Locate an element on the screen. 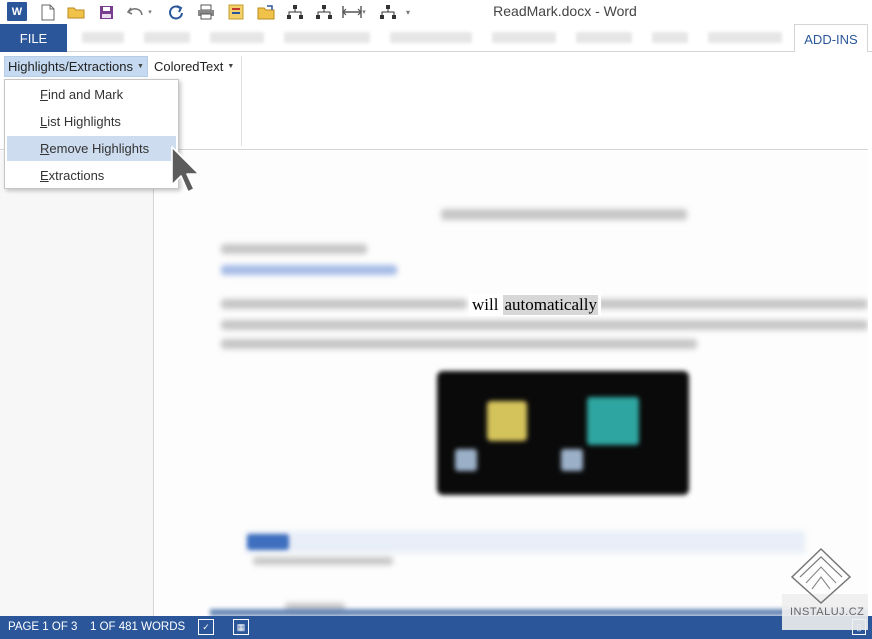 The image size is (872, 639). print-icon is located at coordinates (206, 12).